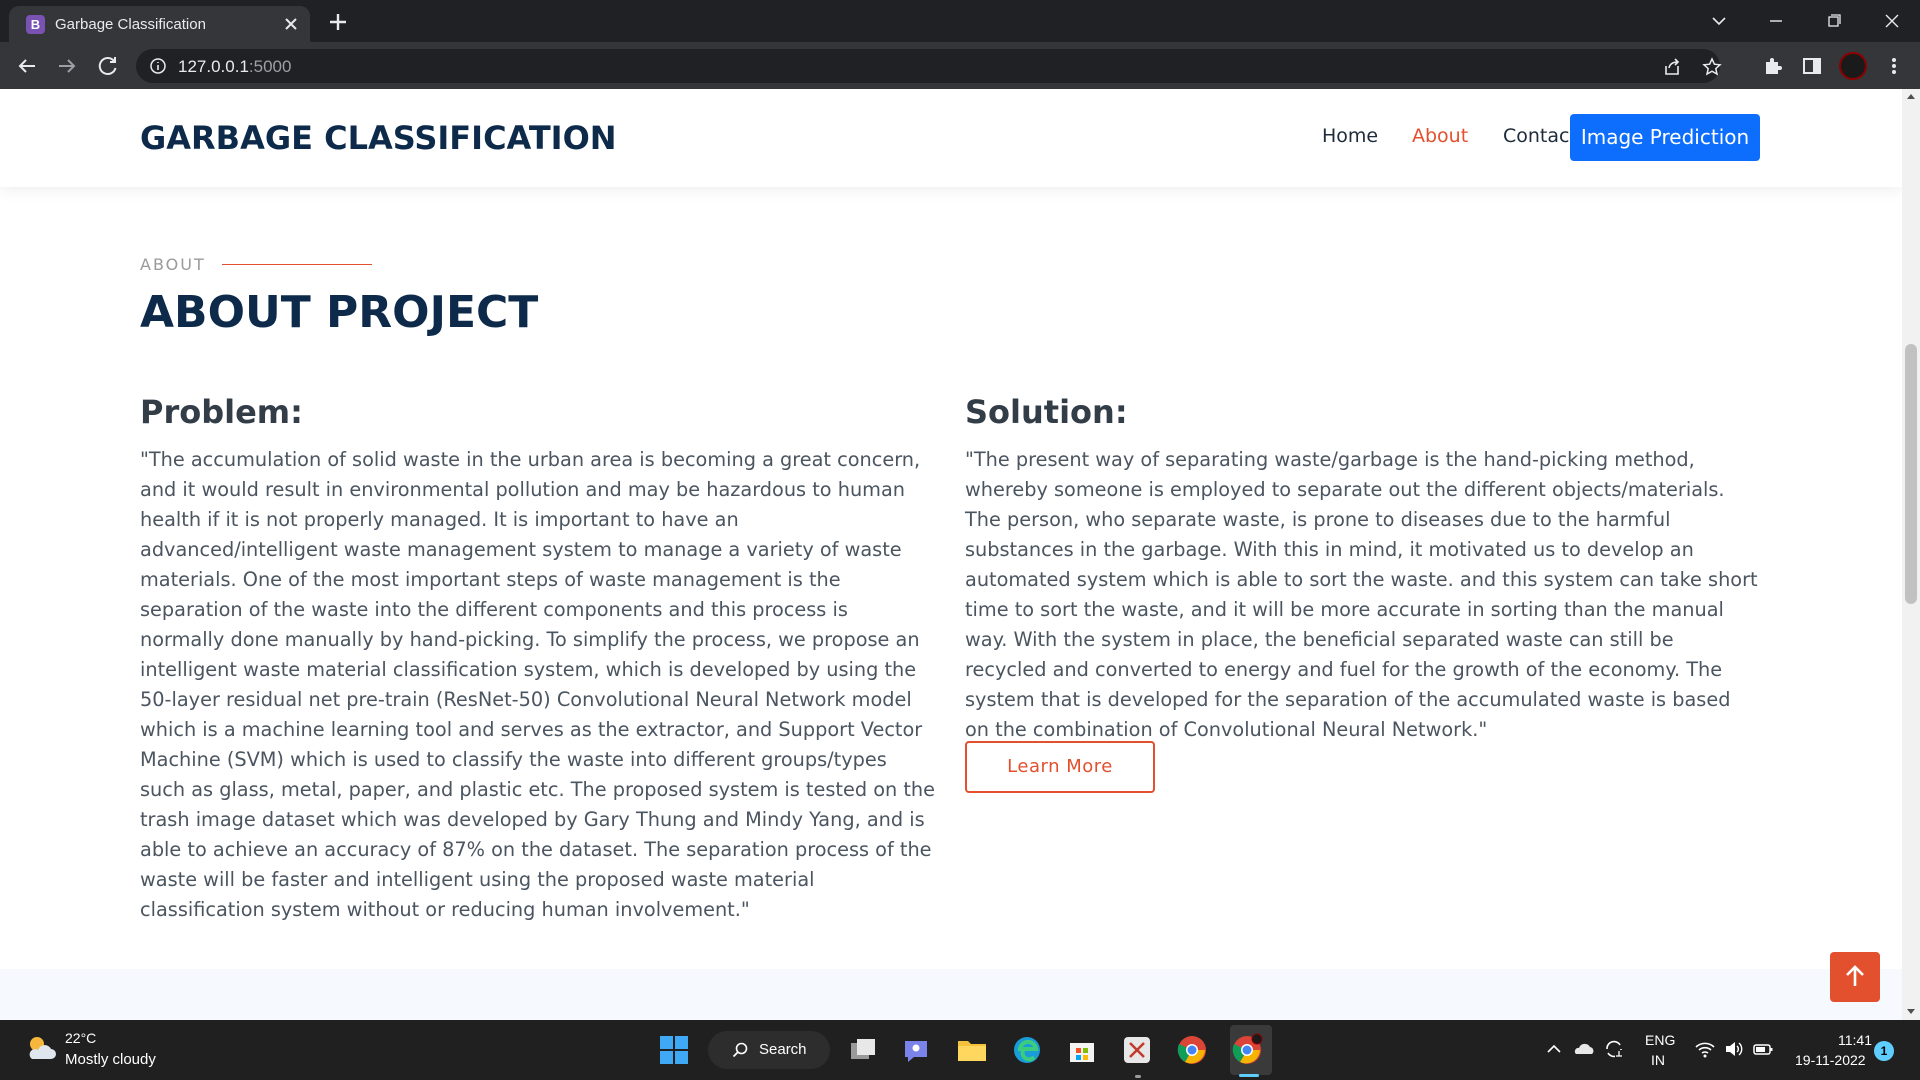 The height and width of the screenshot is (1080, 1920). What do you see at coordinates (1812, 66) in the screenshot?
I see `side-panel-icon` at bounding box center [1812, 66].